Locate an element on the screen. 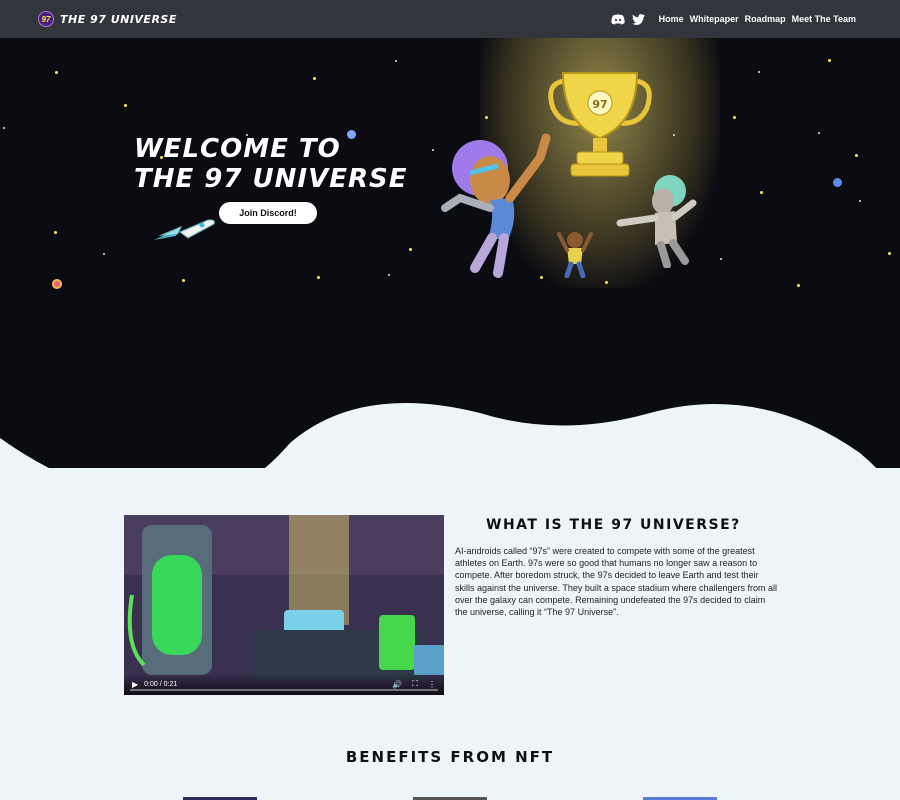 This screenshot has height=800, width=900. more-options-icon: ⋮ is located at coordinates (432, 684).